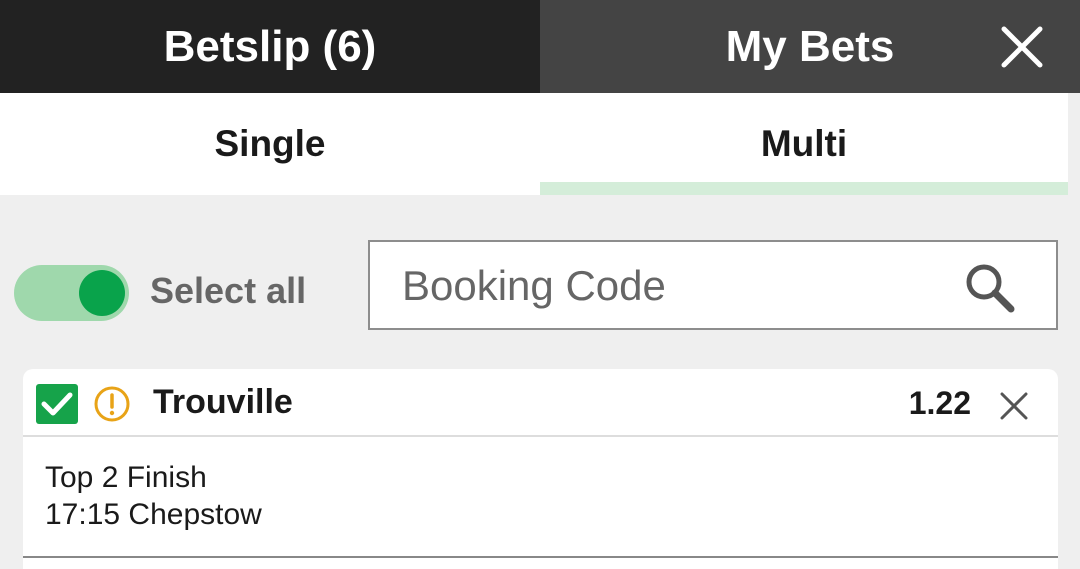  I want to click on scrollbar-track, so click(1074, 144).